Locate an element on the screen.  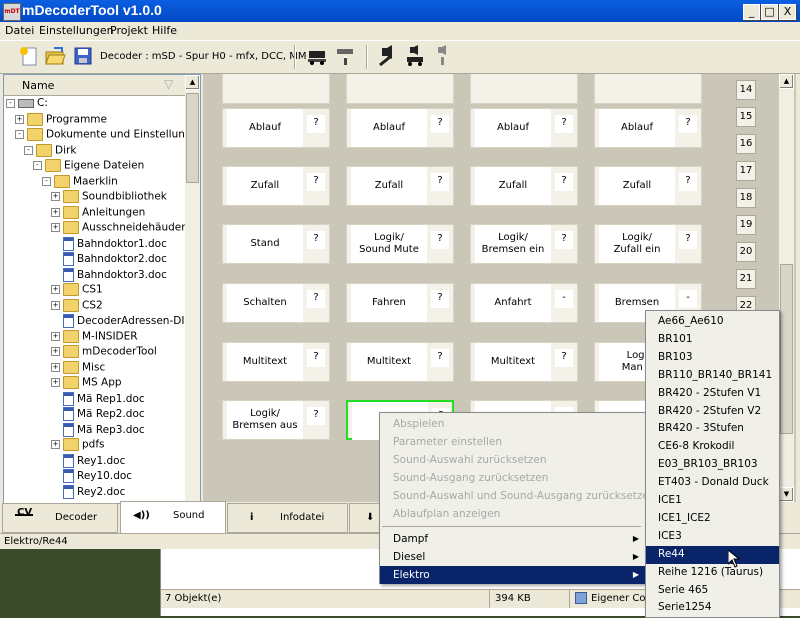
submenu-item-locomotive: E03_BR103_BR103 is located at coordinates (712, 465).